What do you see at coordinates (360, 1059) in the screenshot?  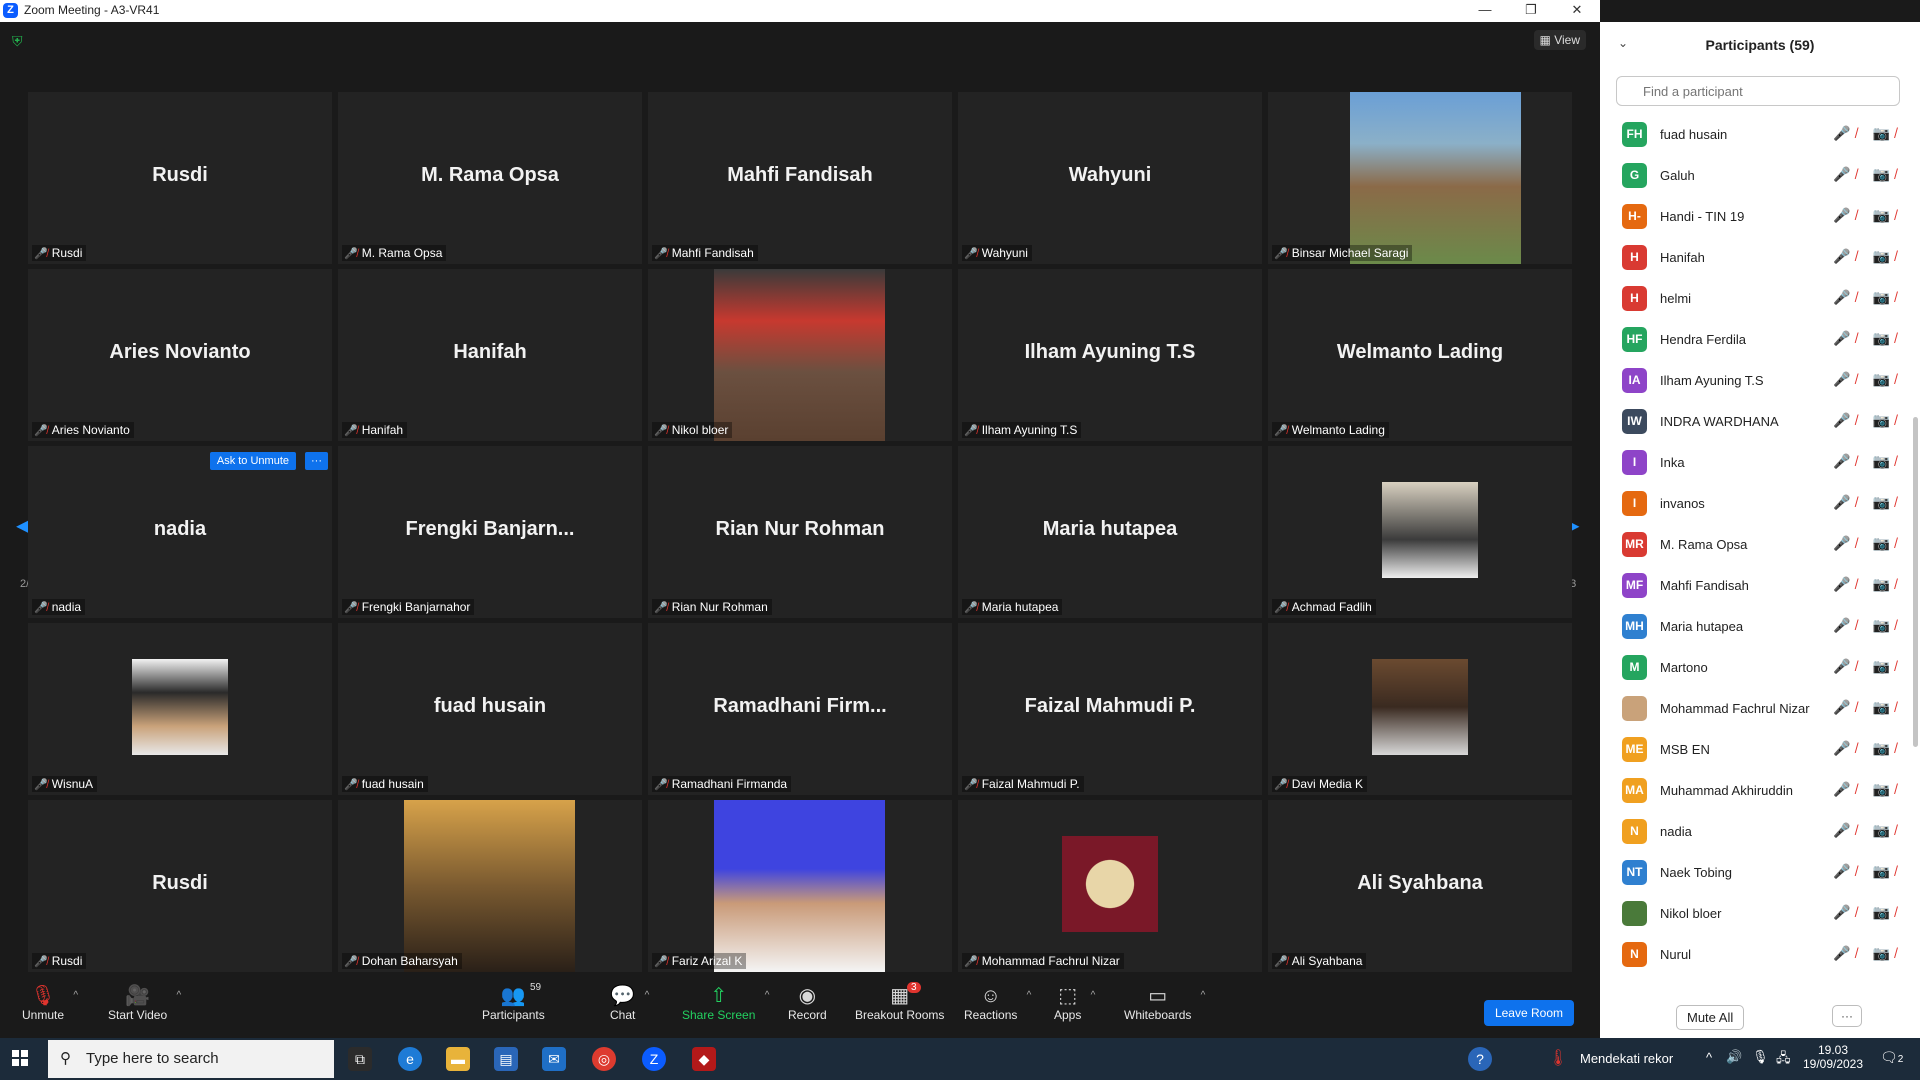 I see `task-view-icon: ⧉` at bounding box center [360, 1059].